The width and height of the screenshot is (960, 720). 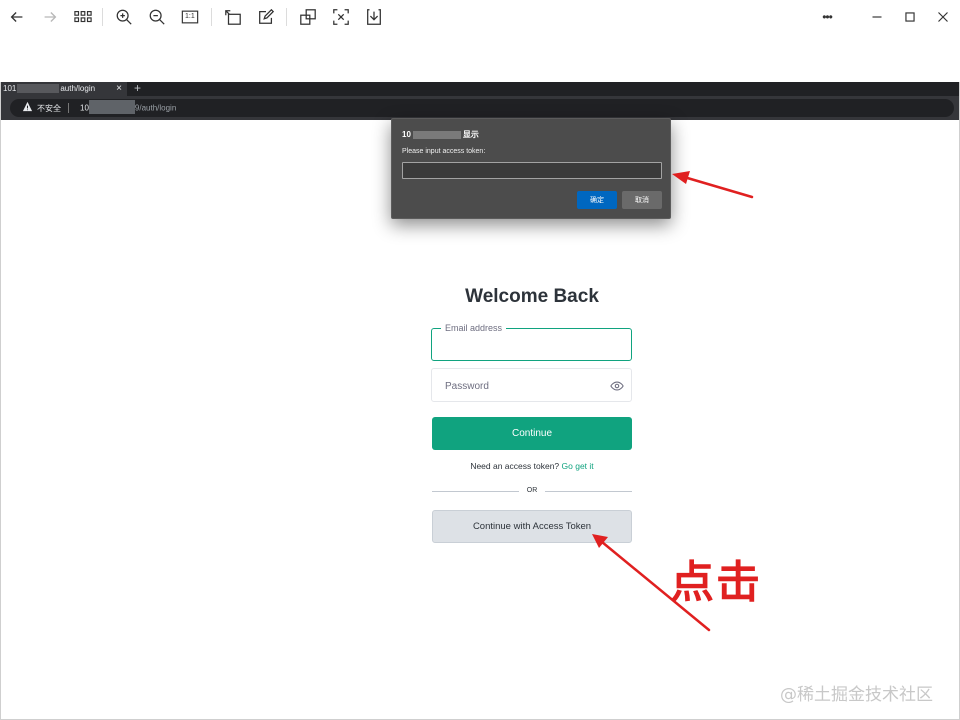 What do you see at coordinates (233, 17) in the screenshot?
I see `rotate-icon` at bounding box center [233, 17].